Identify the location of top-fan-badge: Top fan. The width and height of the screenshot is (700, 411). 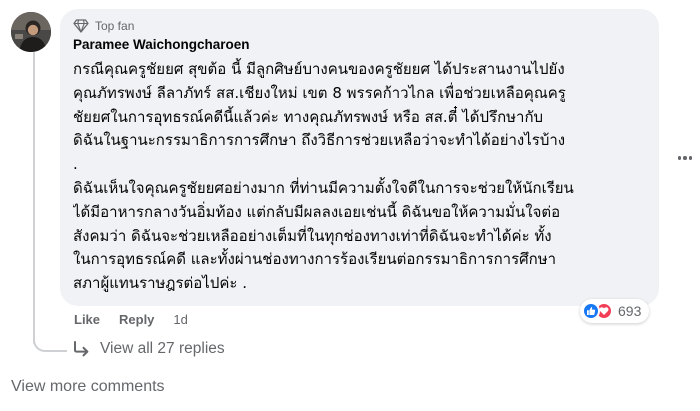
(103, 26).